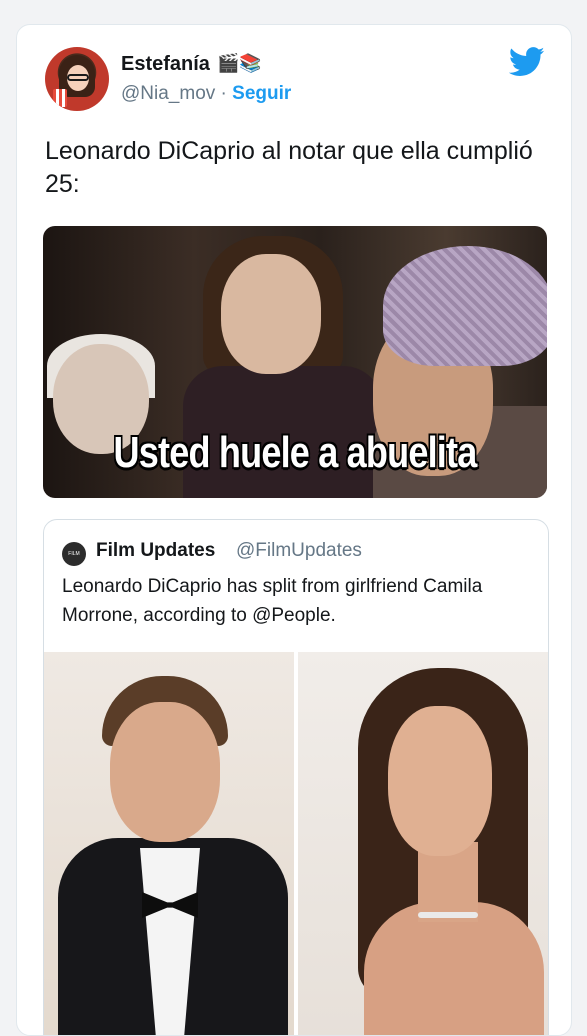 This screenshot has width=587, height=1036. What do you see at coordinates (465, 306) in the screenshot?
I see `knitted-hat` at bounding box center [465, 306].